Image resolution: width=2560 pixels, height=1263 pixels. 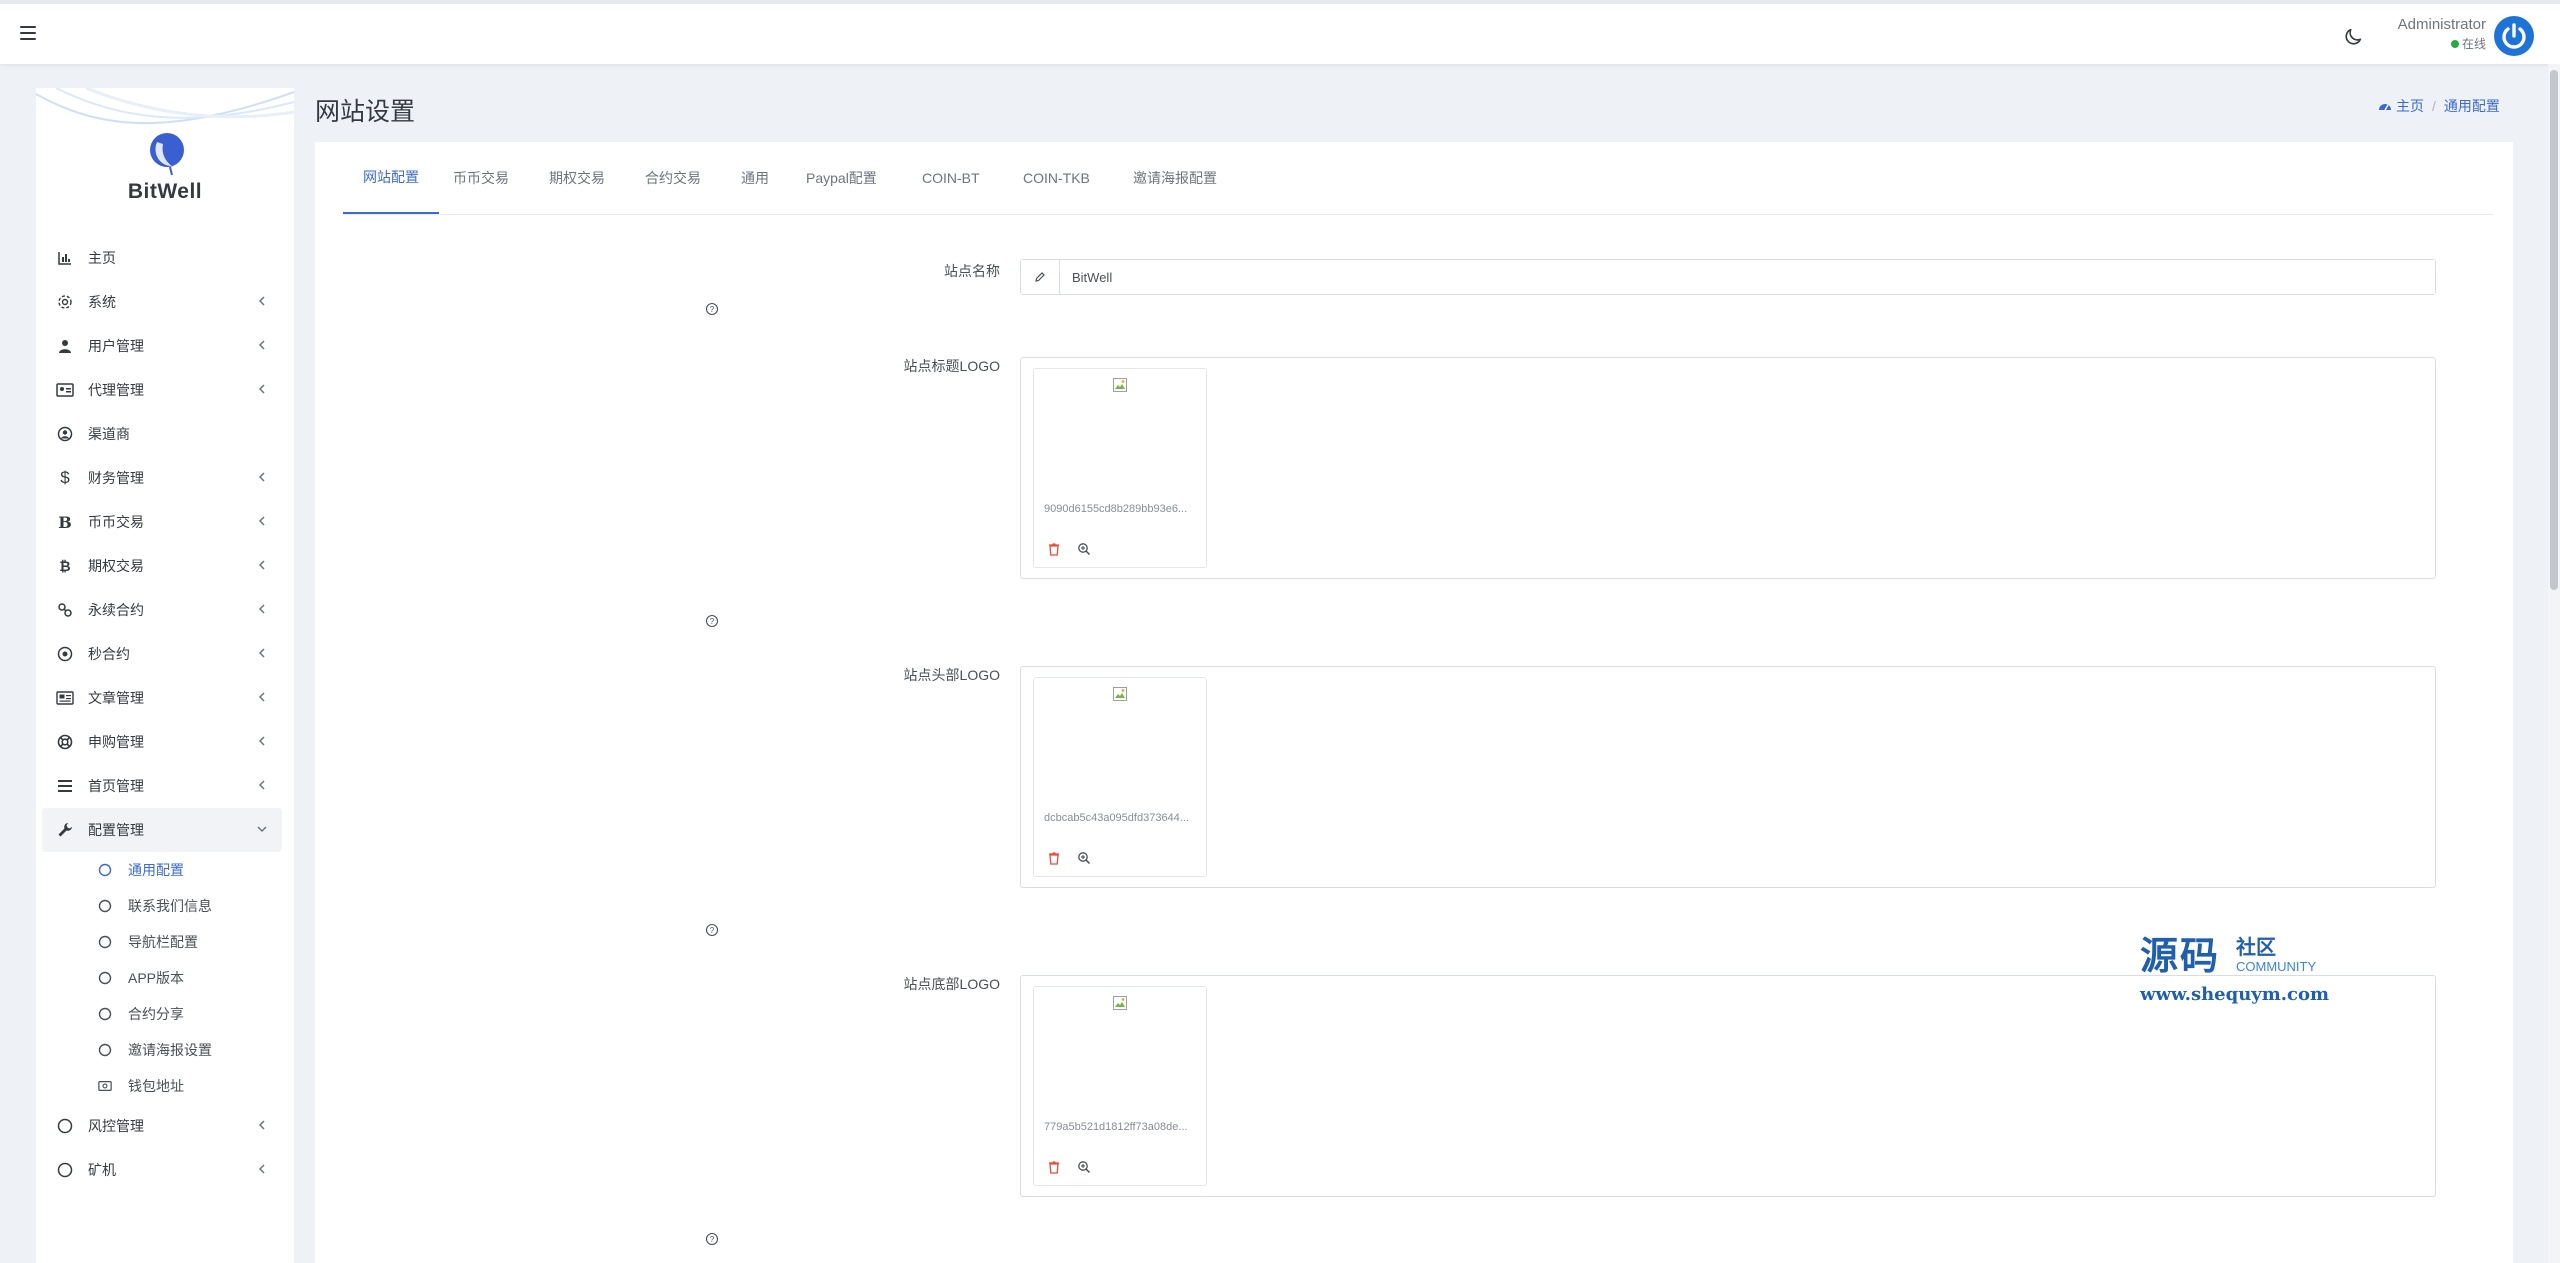 What do you see at coordinates (162, 786) in the screenshot?
I see `sidebar-item-homepage: 首页管理` at bounding box center [162, 786].